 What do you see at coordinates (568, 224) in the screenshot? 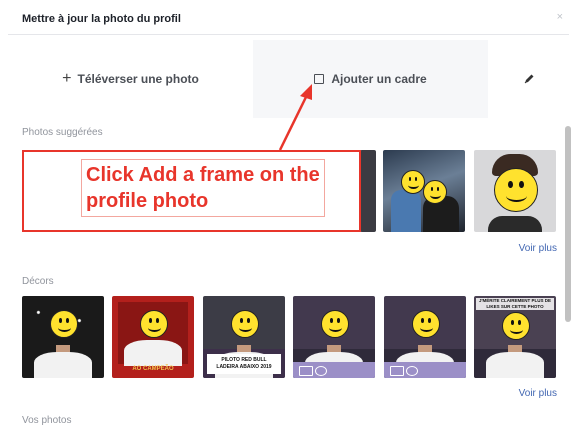
I see `scrollbar` at bounding box center [568, 224].